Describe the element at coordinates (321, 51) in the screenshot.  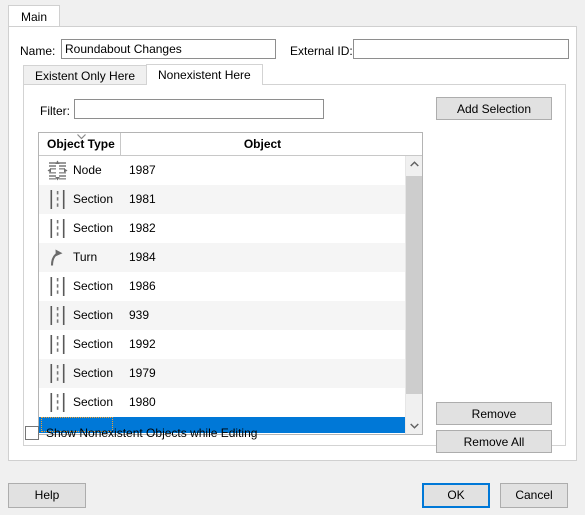
I see `external-id-label: External ID:` at that location.